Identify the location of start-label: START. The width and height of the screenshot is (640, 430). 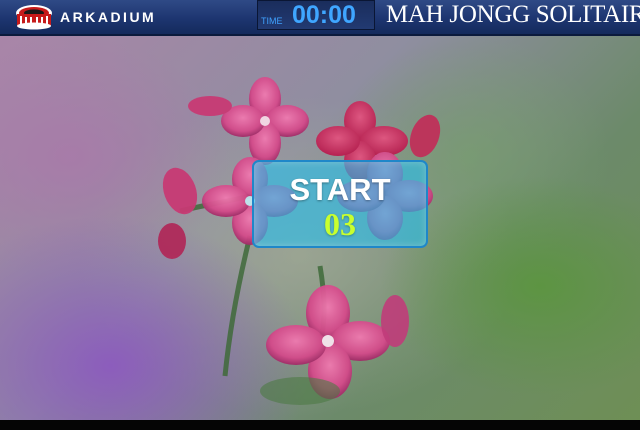
(340, 189).